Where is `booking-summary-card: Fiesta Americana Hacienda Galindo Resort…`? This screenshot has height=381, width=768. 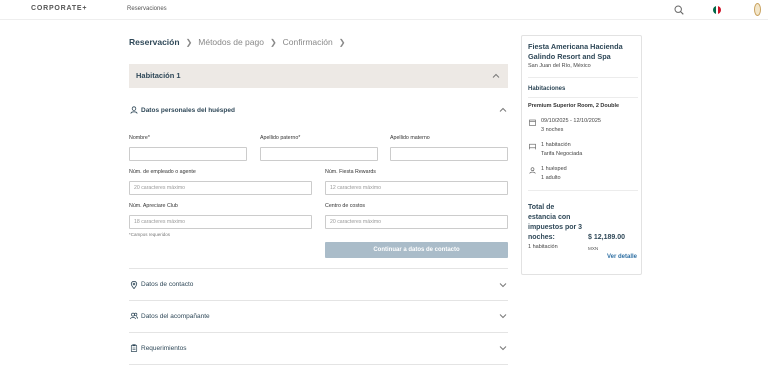
booking-summary-card: Fiesta Americana Hacienda Galindo Resort… is located at coordinates (581, 155).